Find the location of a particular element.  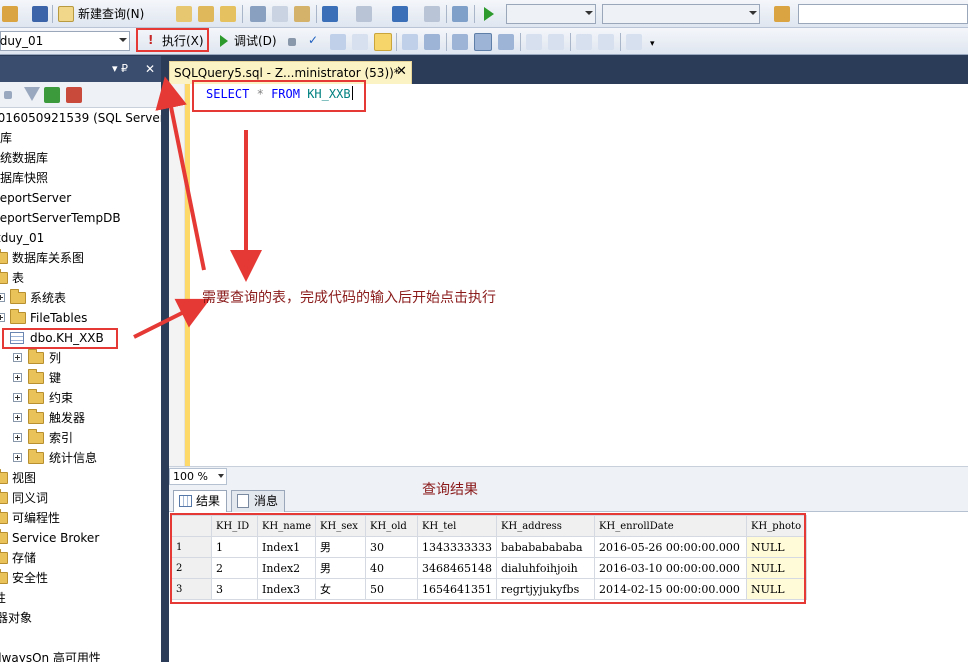

annotation-instruction-note: 需要查询的表，完成代码的输入后开始点击执行 is located at coordinates (349, 298).